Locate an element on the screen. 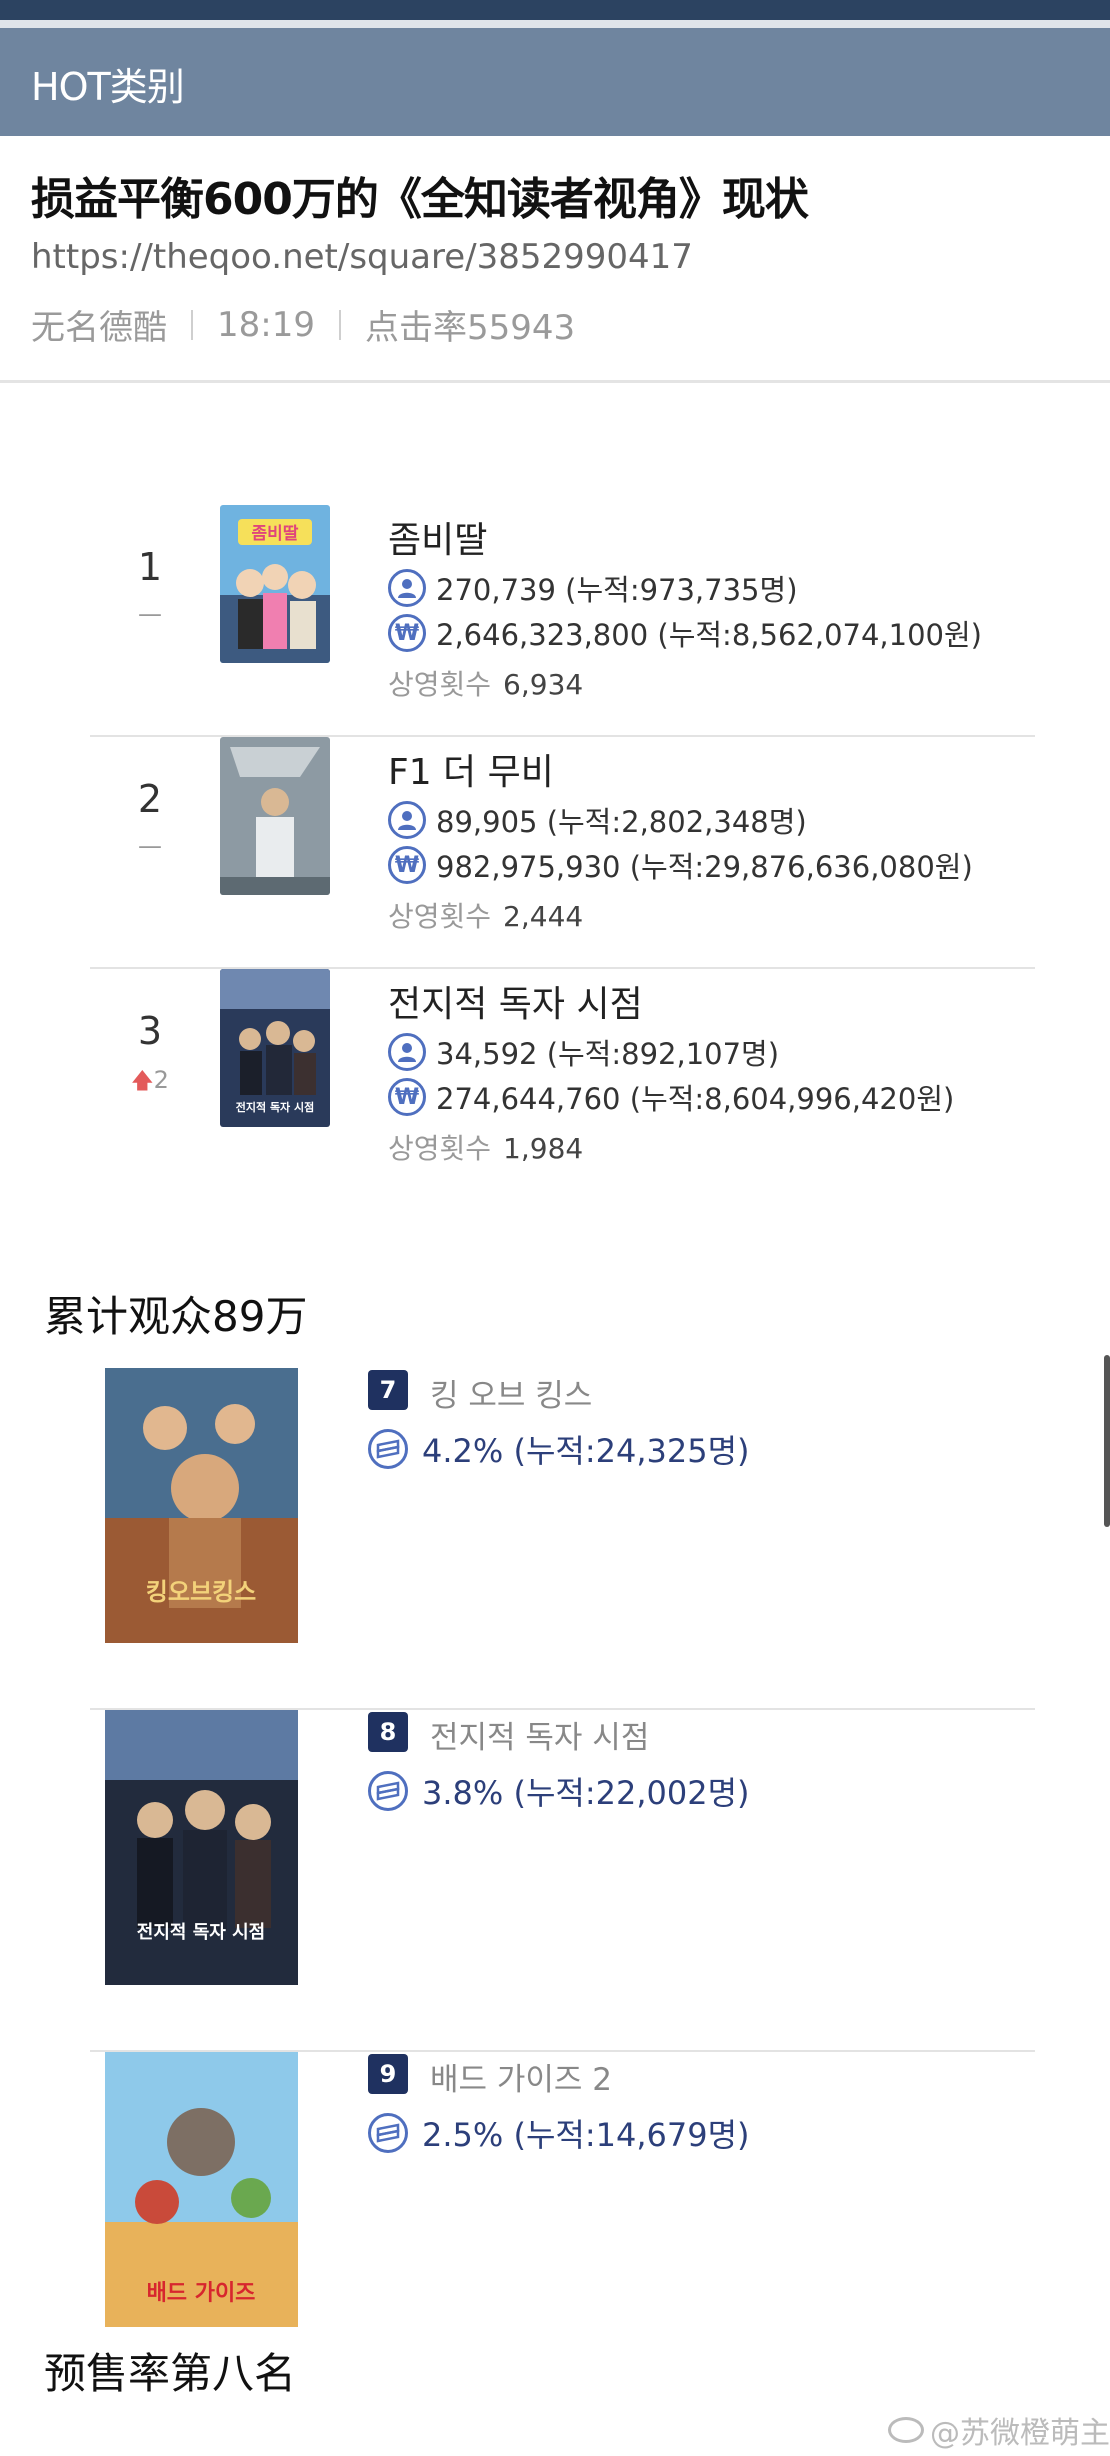  status-bar-divider is located at coordinates (555, 24).